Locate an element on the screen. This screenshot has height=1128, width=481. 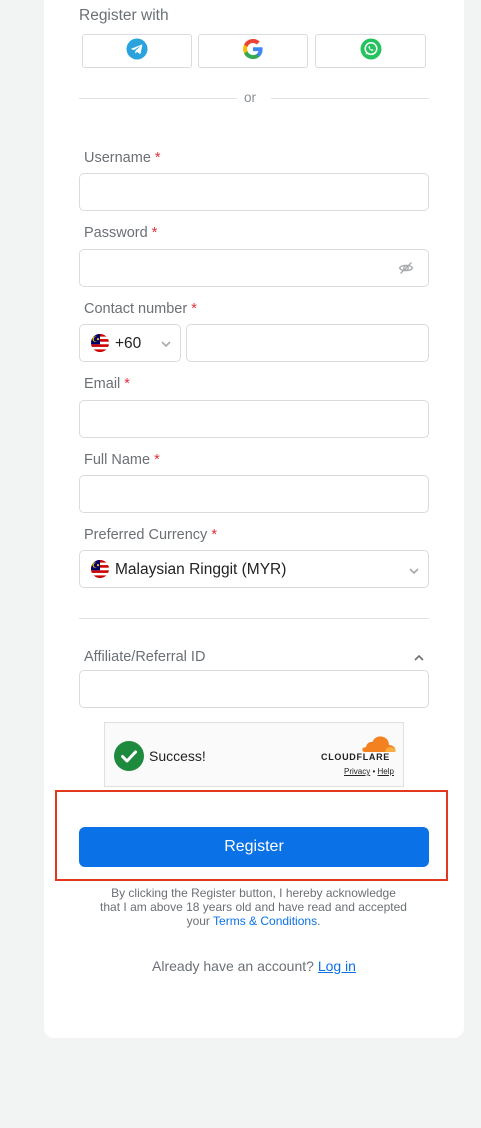
country-code-select: +60 is located at coordinates (130, 343).